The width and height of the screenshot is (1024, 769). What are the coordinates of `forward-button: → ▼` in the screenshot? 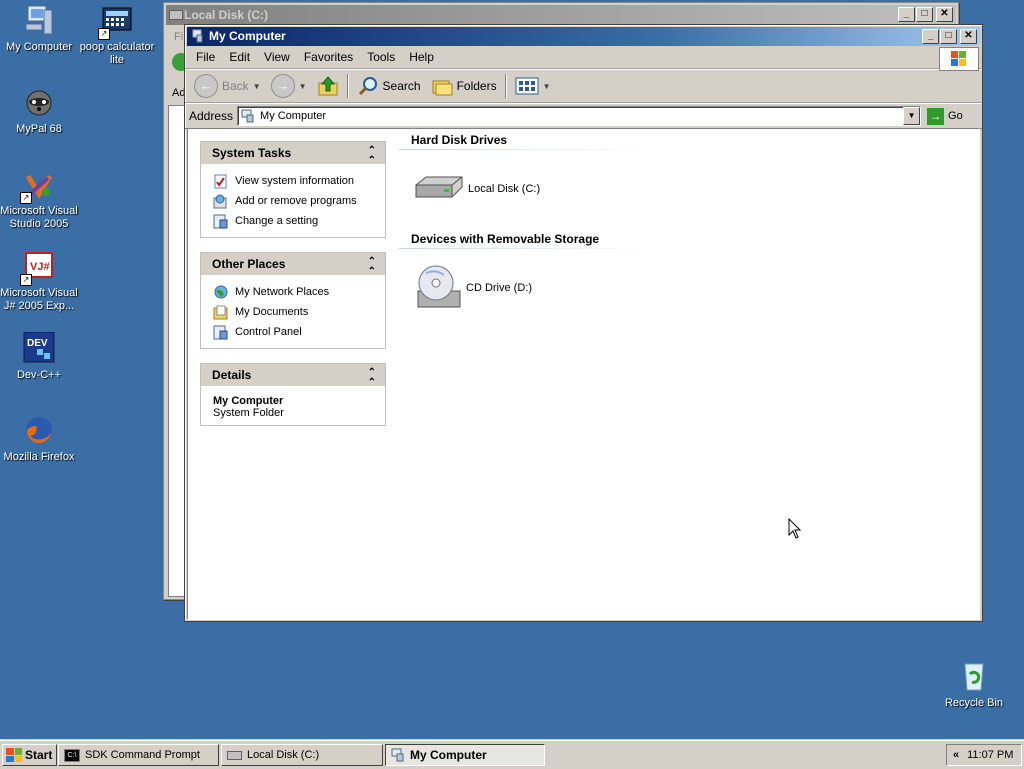 It's located at (289, 86).